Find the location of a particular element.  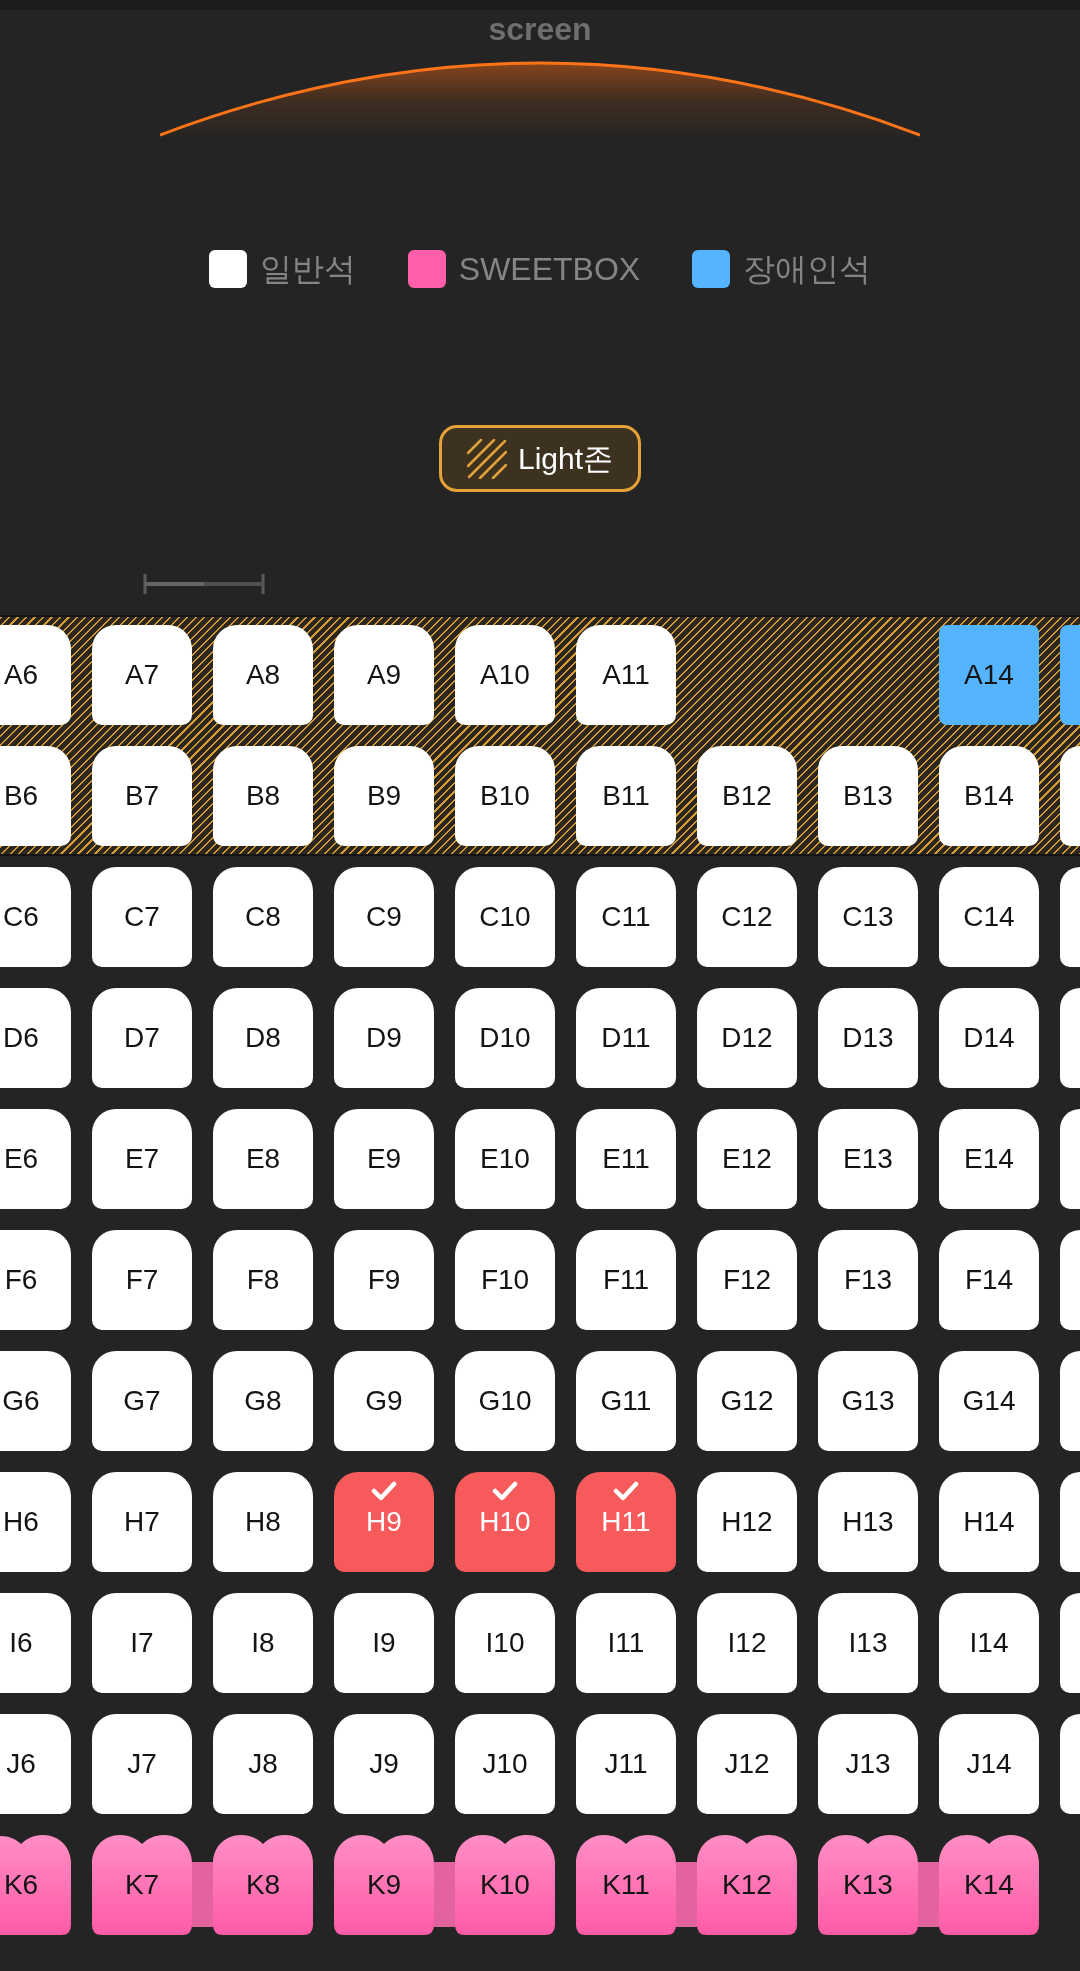

seat-button: G7 is located at coordinates (142, 1401).